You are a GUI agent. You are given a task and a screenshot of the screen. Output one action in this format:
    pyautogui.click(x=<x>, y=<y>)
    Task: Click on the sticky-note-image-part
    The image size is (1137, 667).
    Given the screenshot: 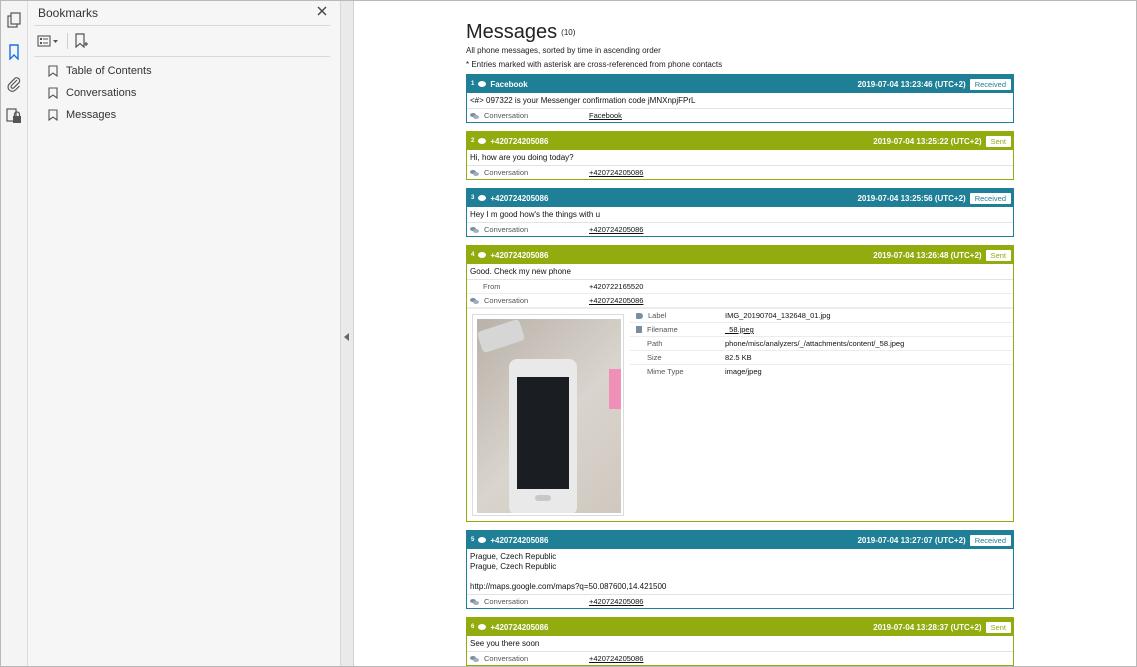 What is the action you would take?
    pyautogui.click(x=615, y=389)
    